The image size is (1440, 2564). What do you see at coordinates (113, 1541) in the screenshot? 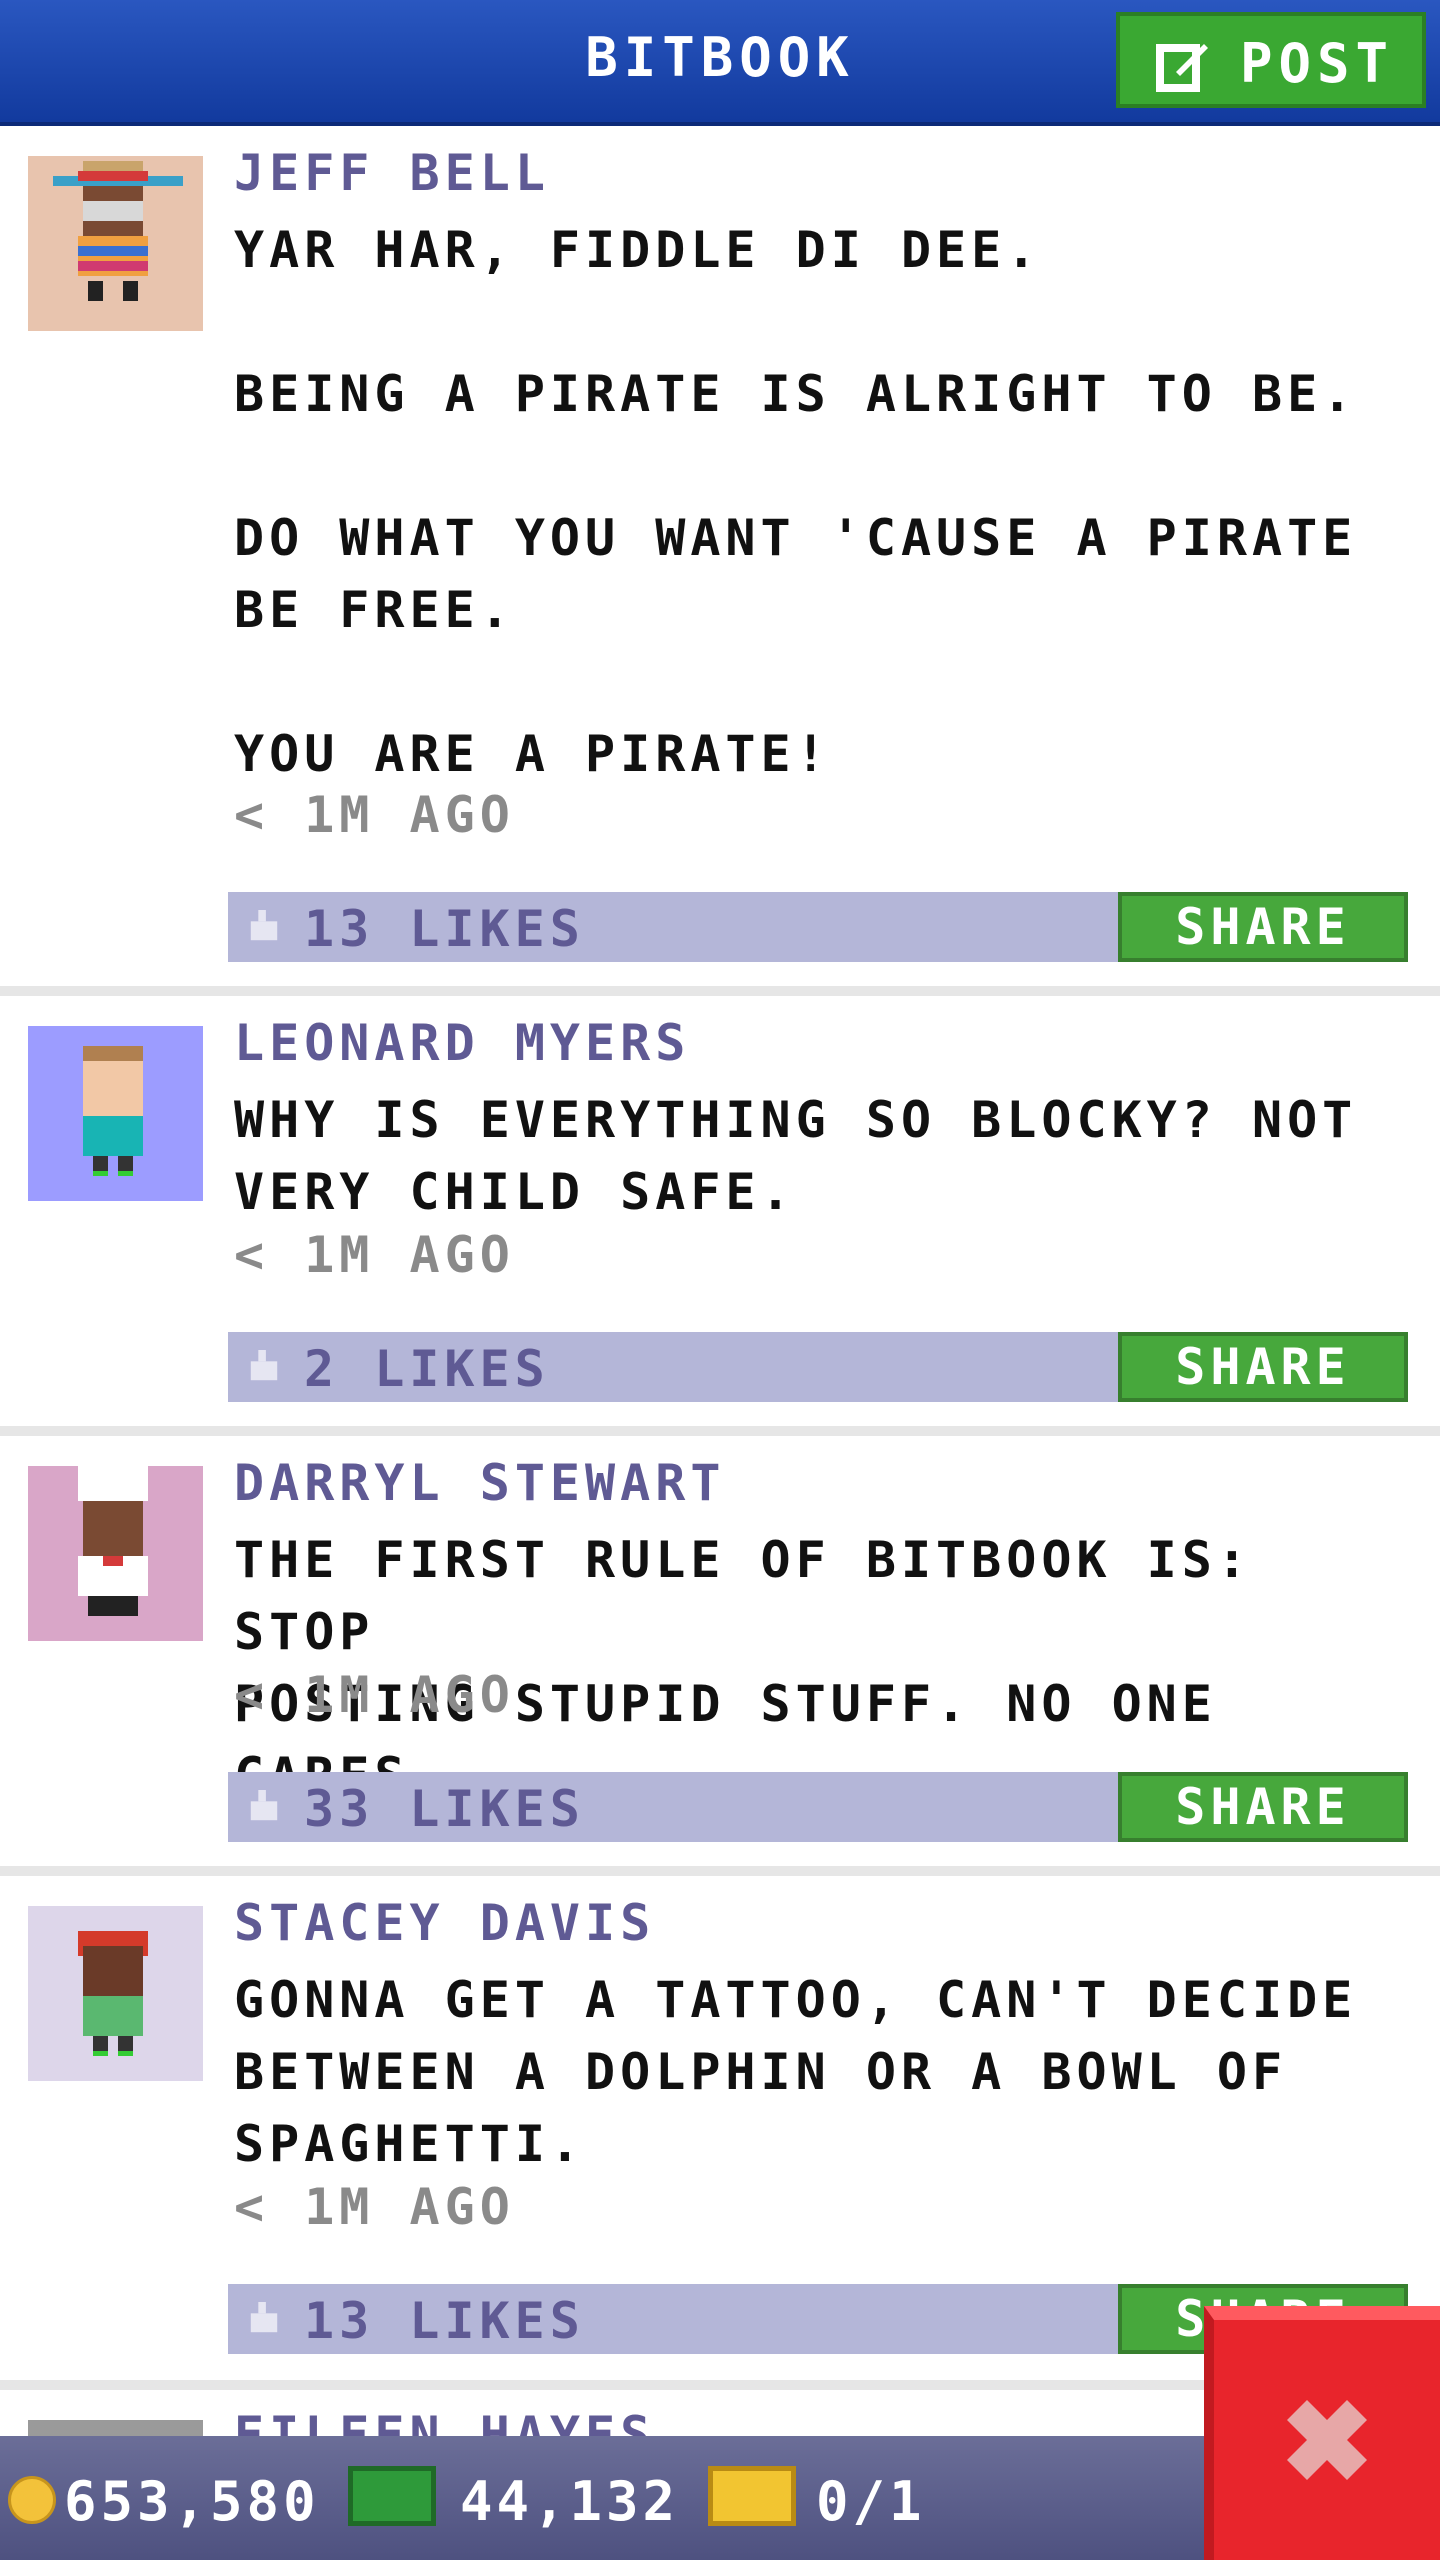
I see `chef-avatar-icon` at bounding box center [113, 1541].